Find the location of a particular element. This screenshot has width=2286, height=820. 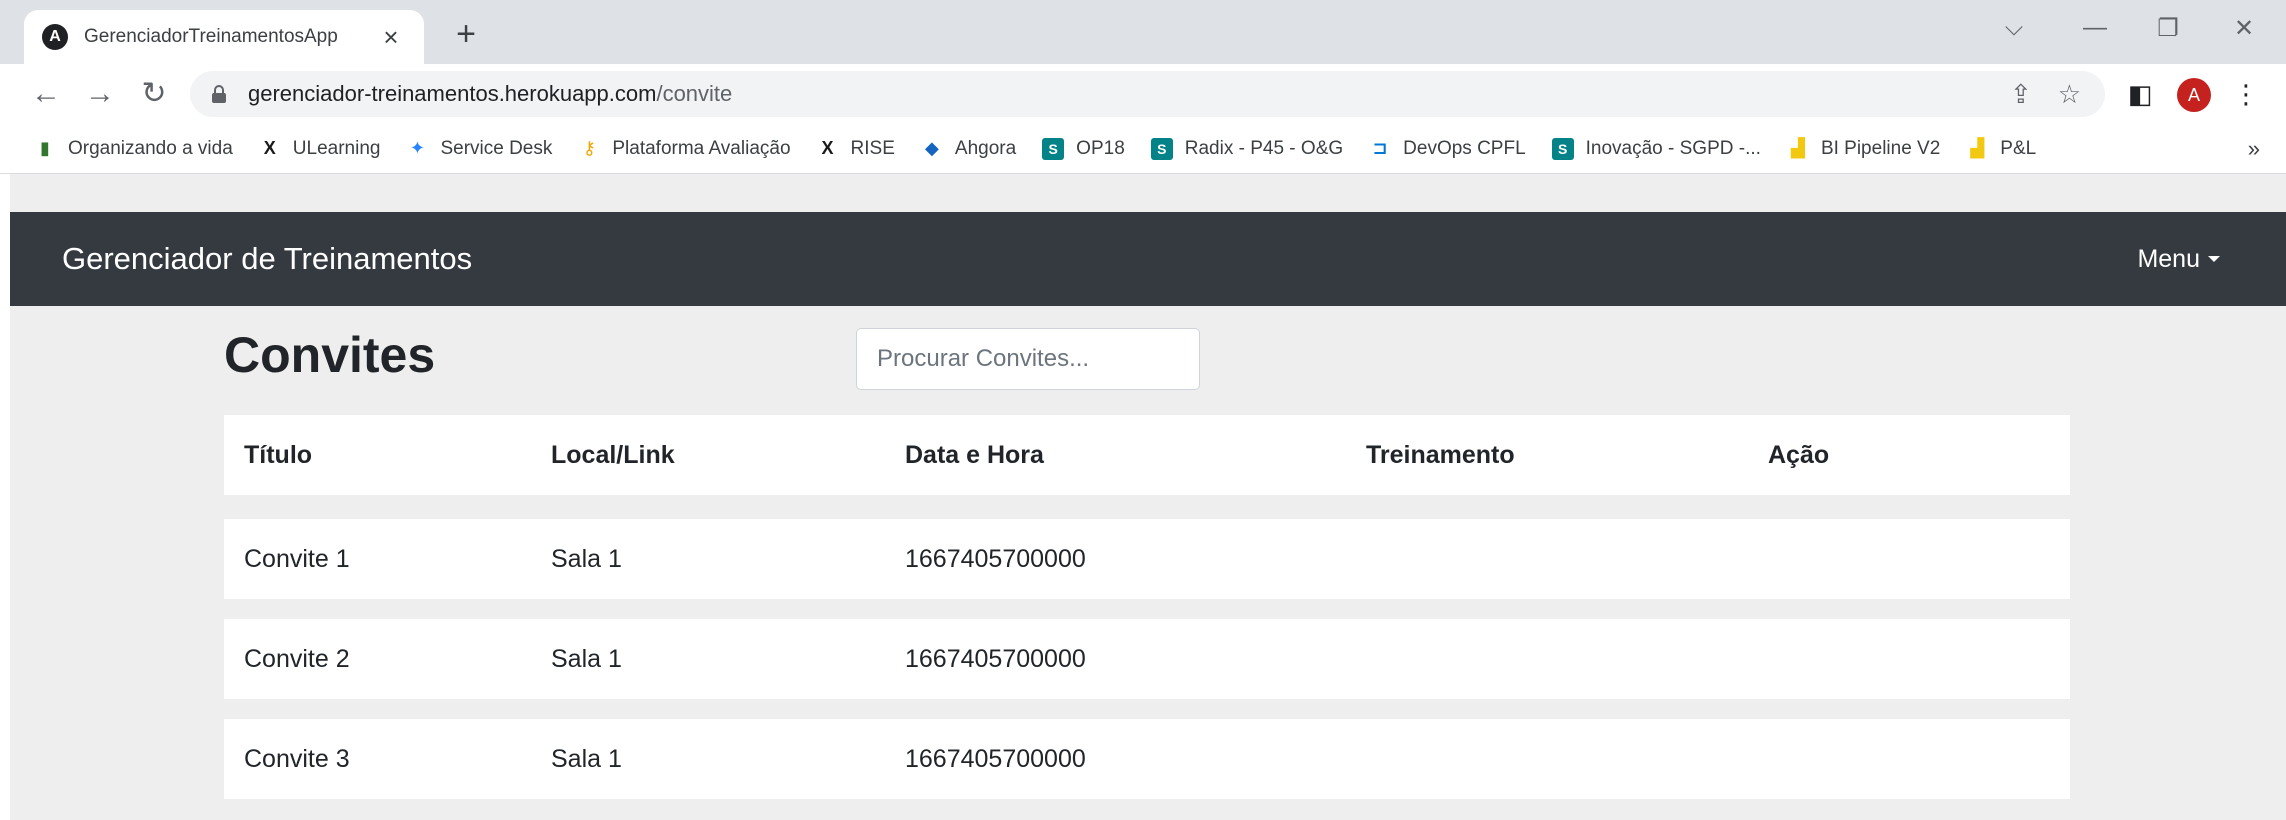

bookmark-item: S OP18 is located at coordinates (1083, 148).